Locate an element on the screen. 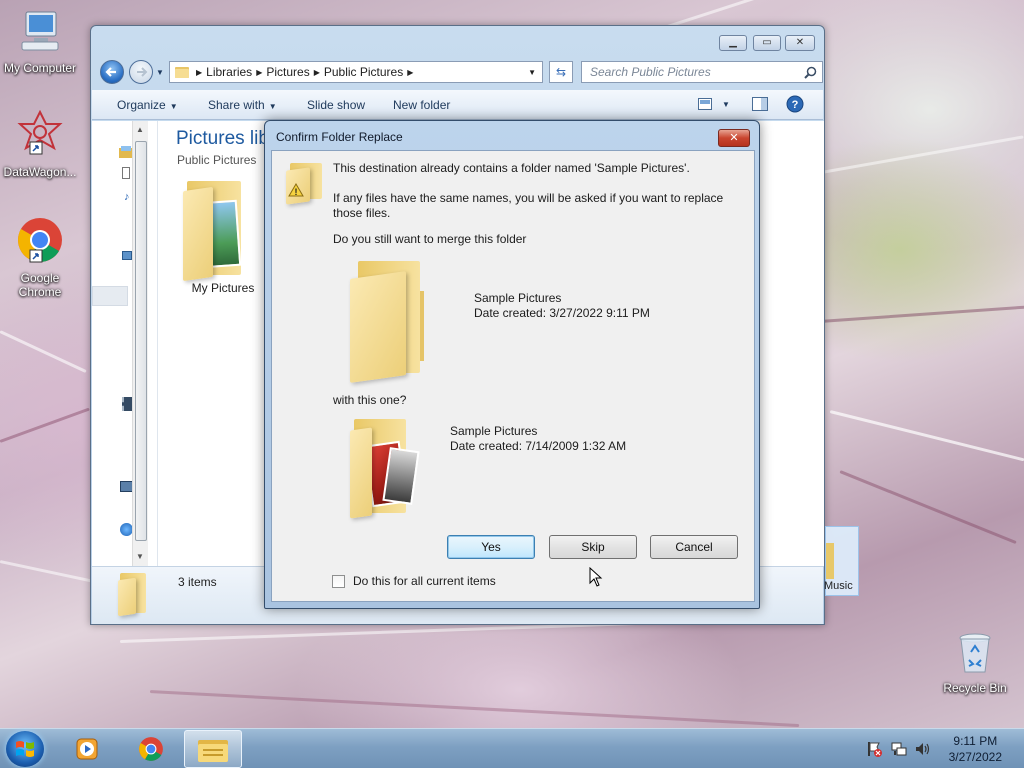  organize-menu: Organize ▼ is located at coordinates (147, 105).